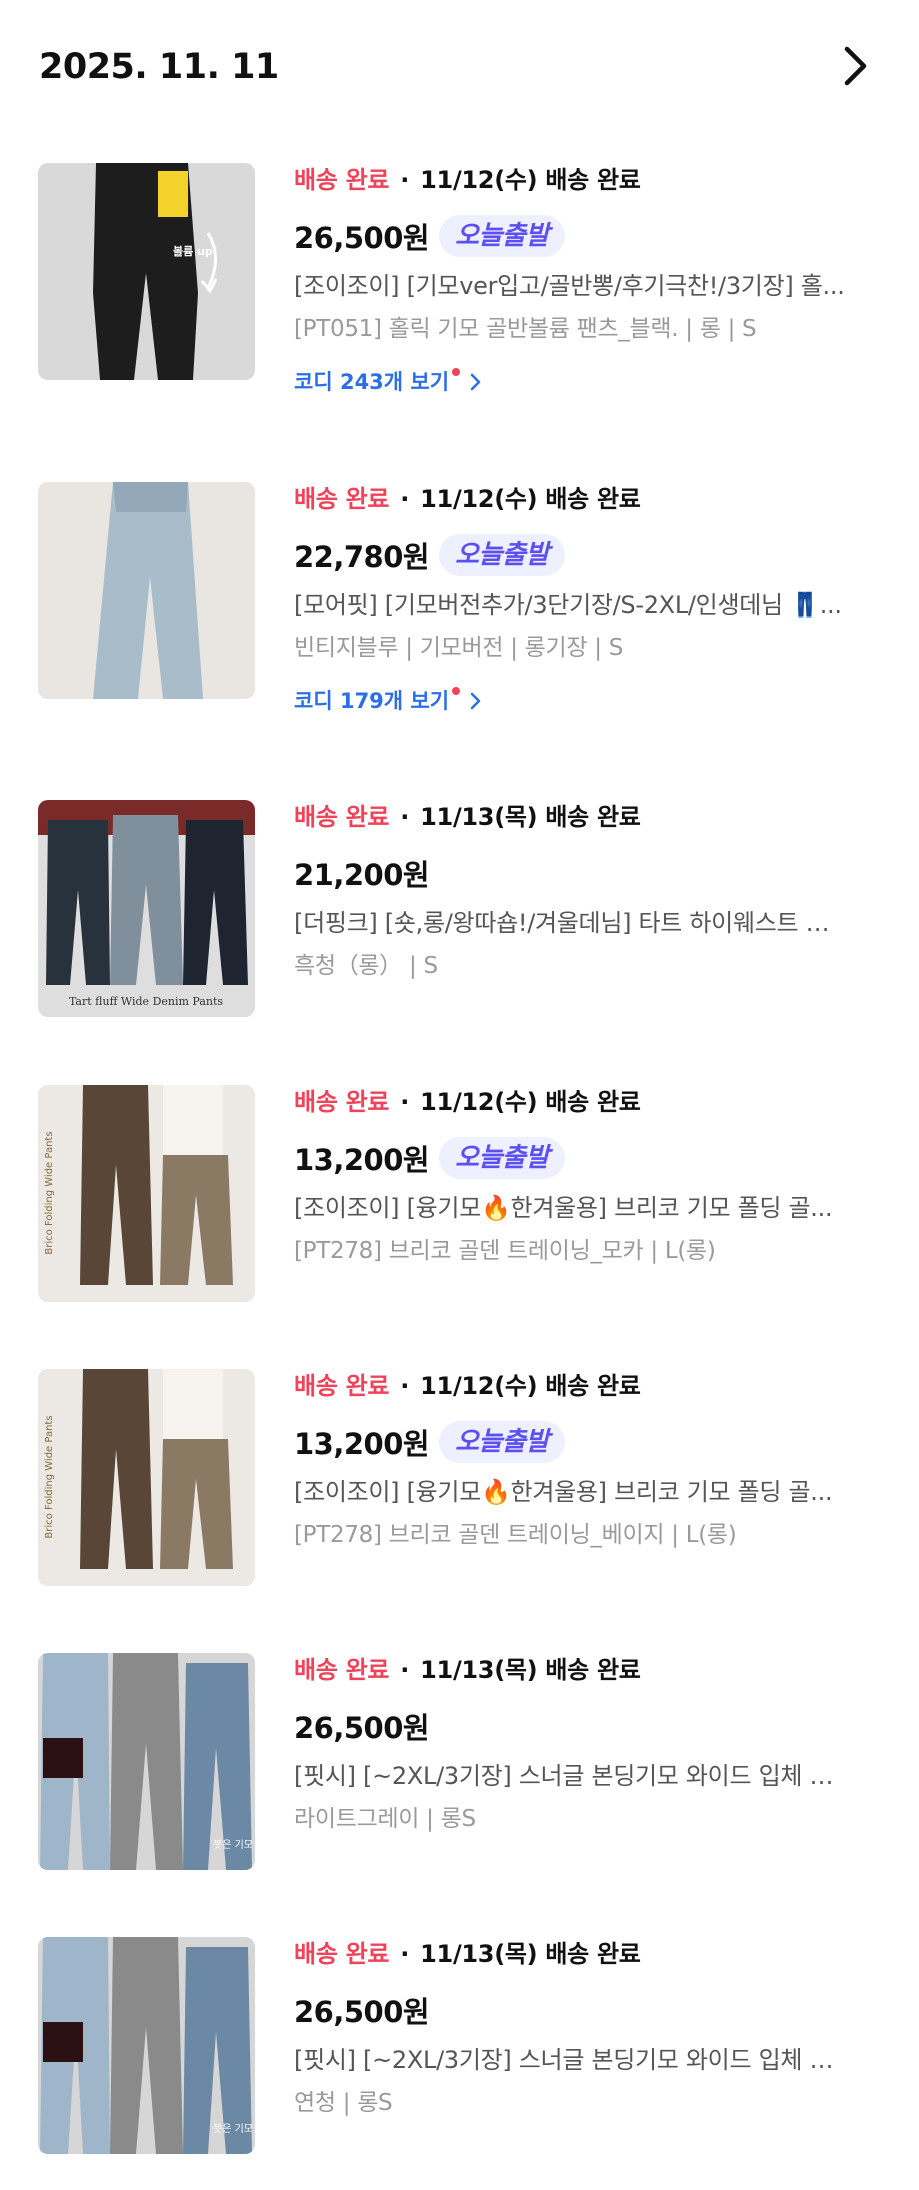 Image resolution: width=919 pixels, height=2190 pixels. Describe the element at coordinates (372, 701) in the screenshot. I see `coordi-label: 코디 179개 보기` at that location.